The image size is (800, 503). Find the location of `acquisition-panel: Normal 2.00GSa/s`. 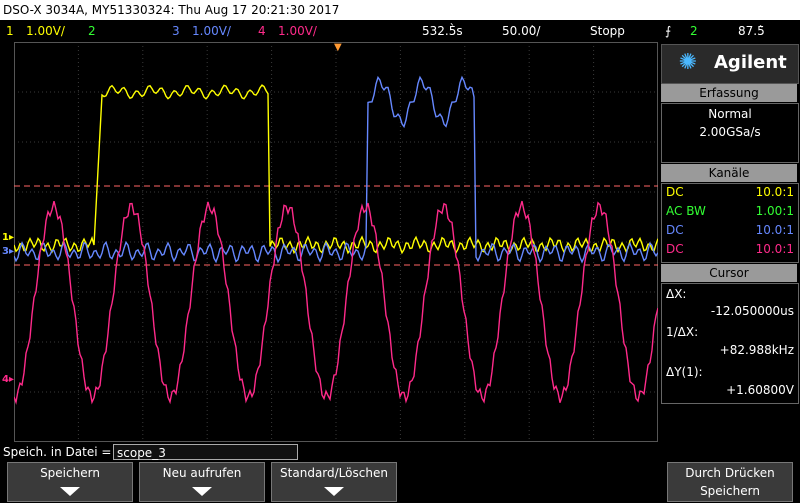

acquisition-panel: Normal 2.00GSa/s is located at coordinates (730, 133).